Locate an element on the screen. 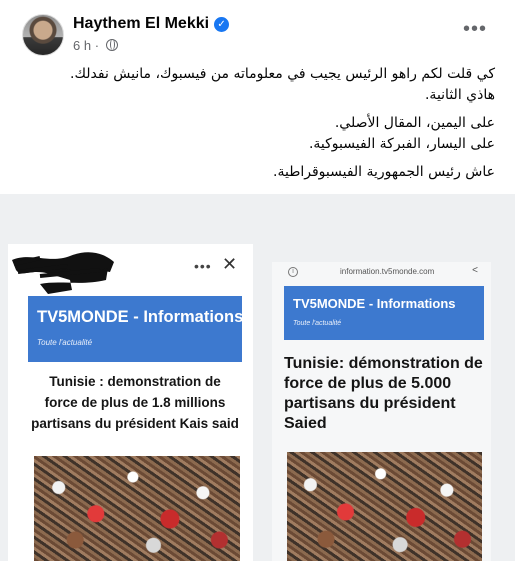 This screenshot has width=515, height=561. more-dots-icon: ••• is located at coordinates (203, 266).